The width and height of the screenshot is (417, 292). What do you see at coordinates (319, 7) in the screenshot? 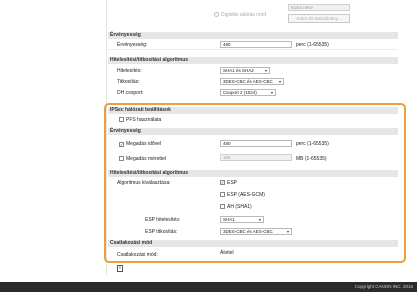
I see `key-name-field: Kulcs neve` at bounding box center [319, 7].